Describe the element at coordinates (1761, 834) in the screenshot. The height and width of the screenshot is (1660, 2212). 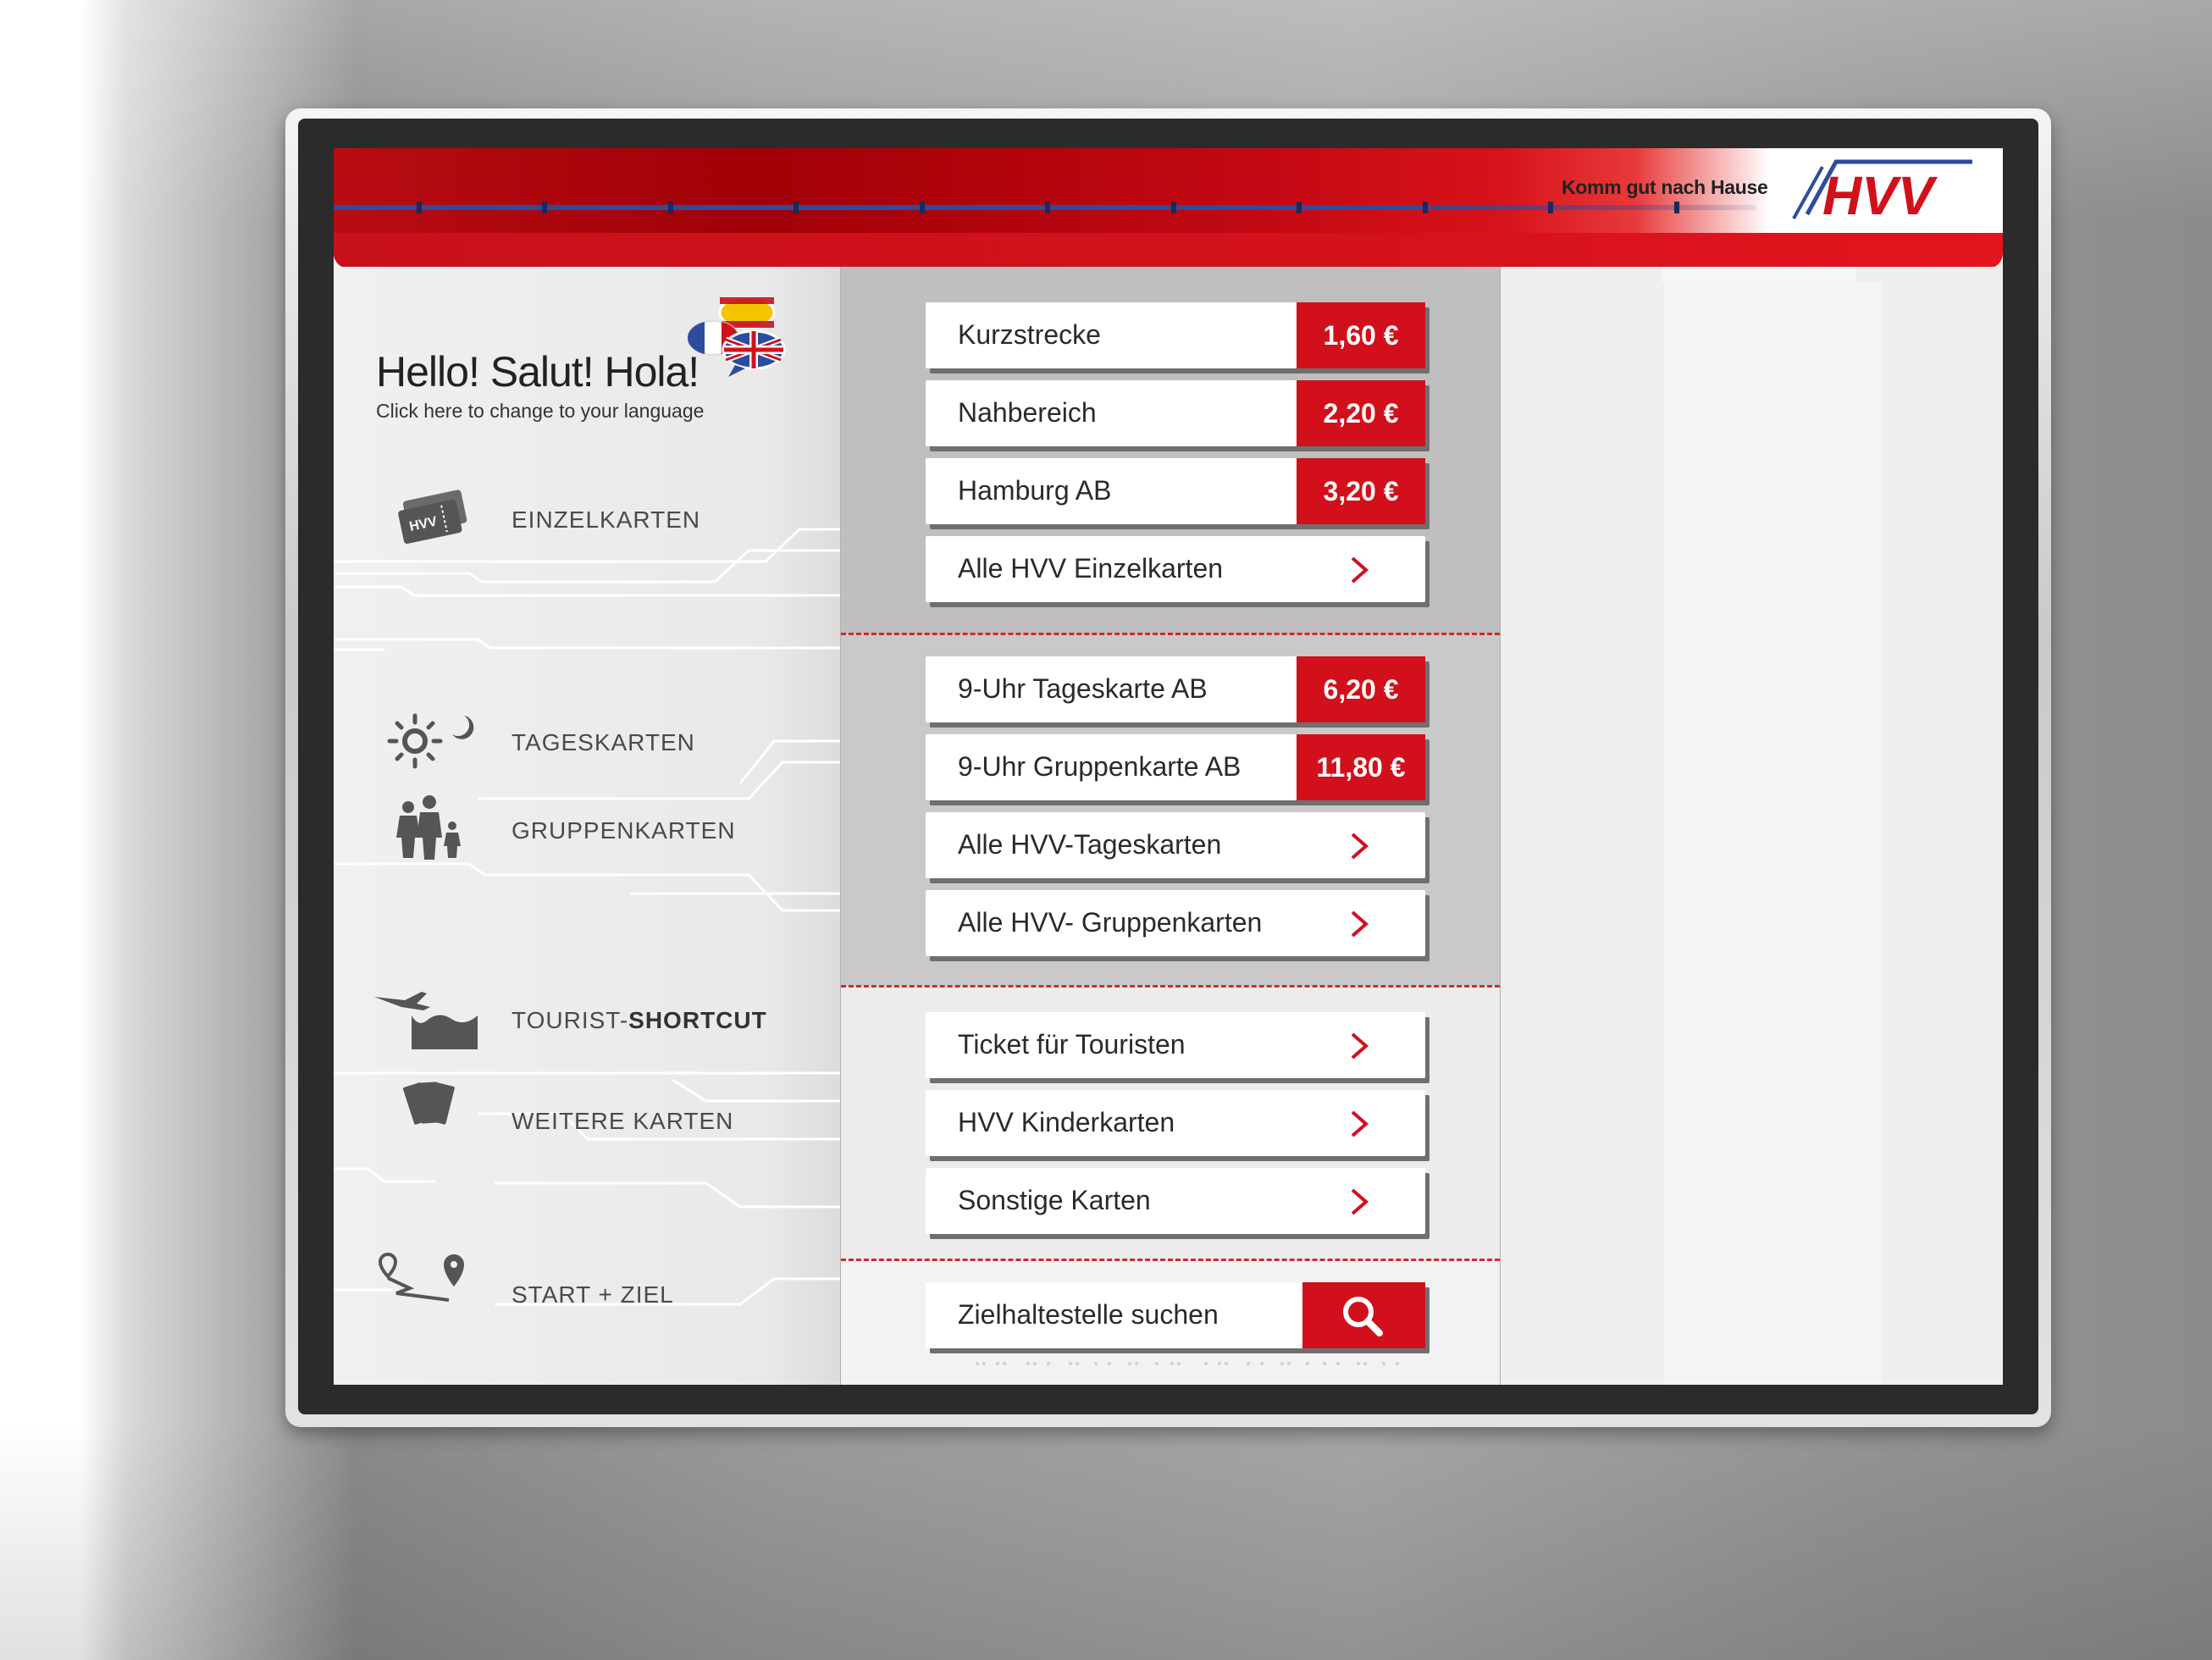
I see `right-panel-columns` at that location.